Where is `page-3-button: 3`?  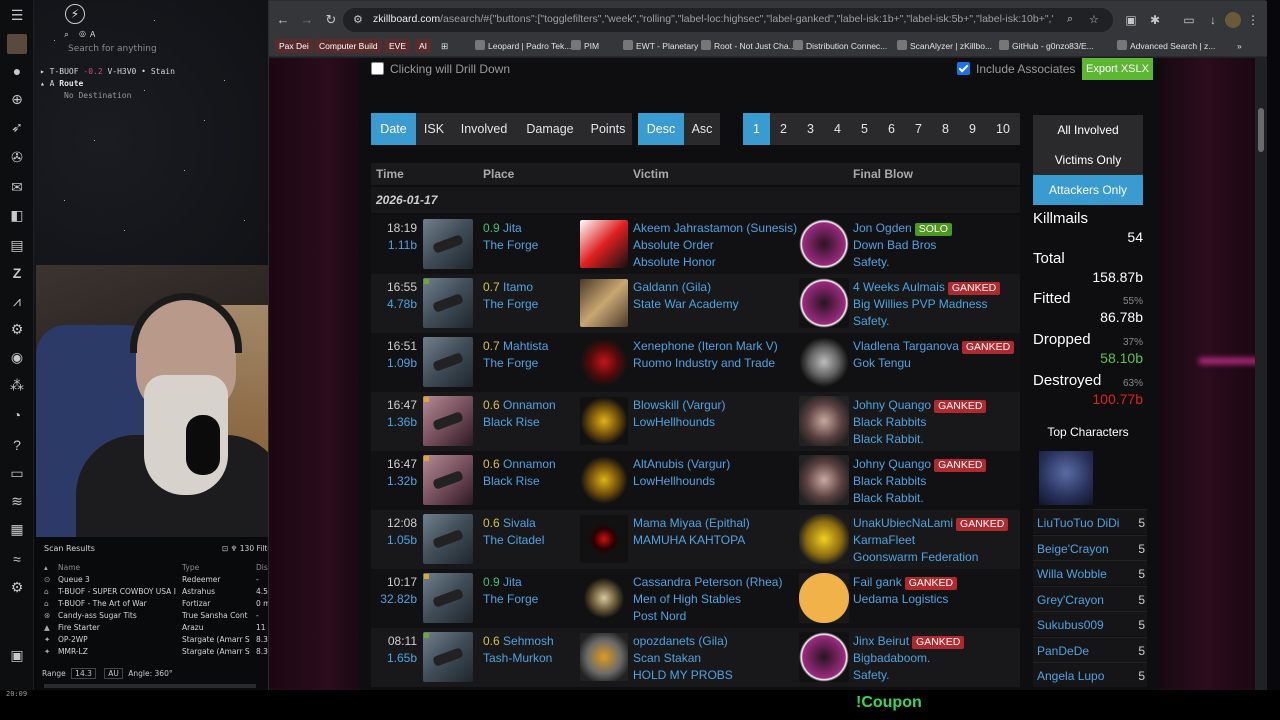
page-3-button: 3 is located at coordinates (810, 129).